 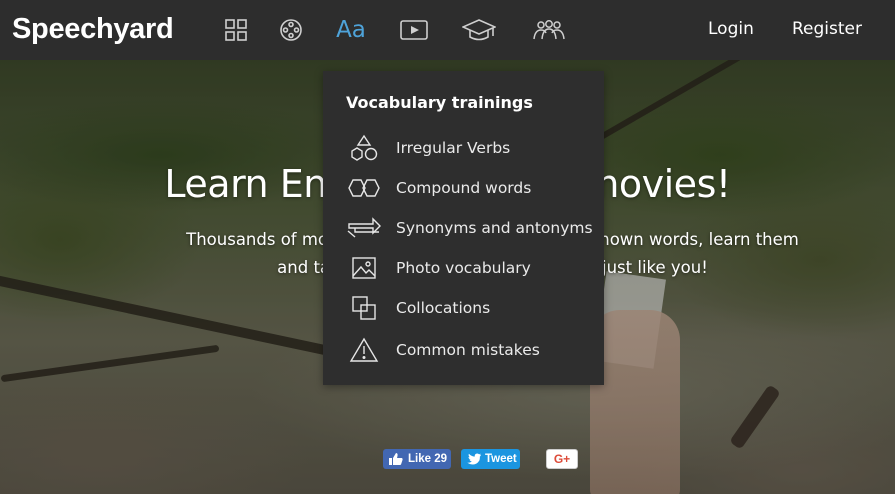 I want to click on menu-item-collocations: Collocations, so click(x=472, y=308).